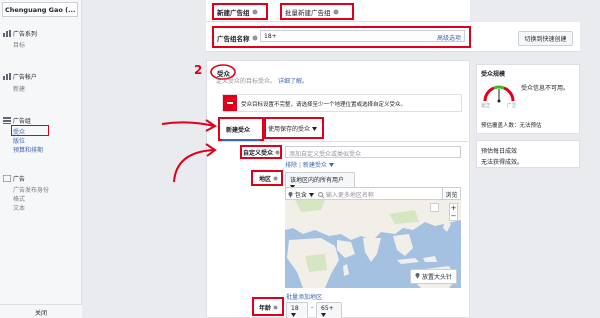 This screenshot has height=318, width=600. I want to click on location-map: + − 放置大头针, so click(373, 244).